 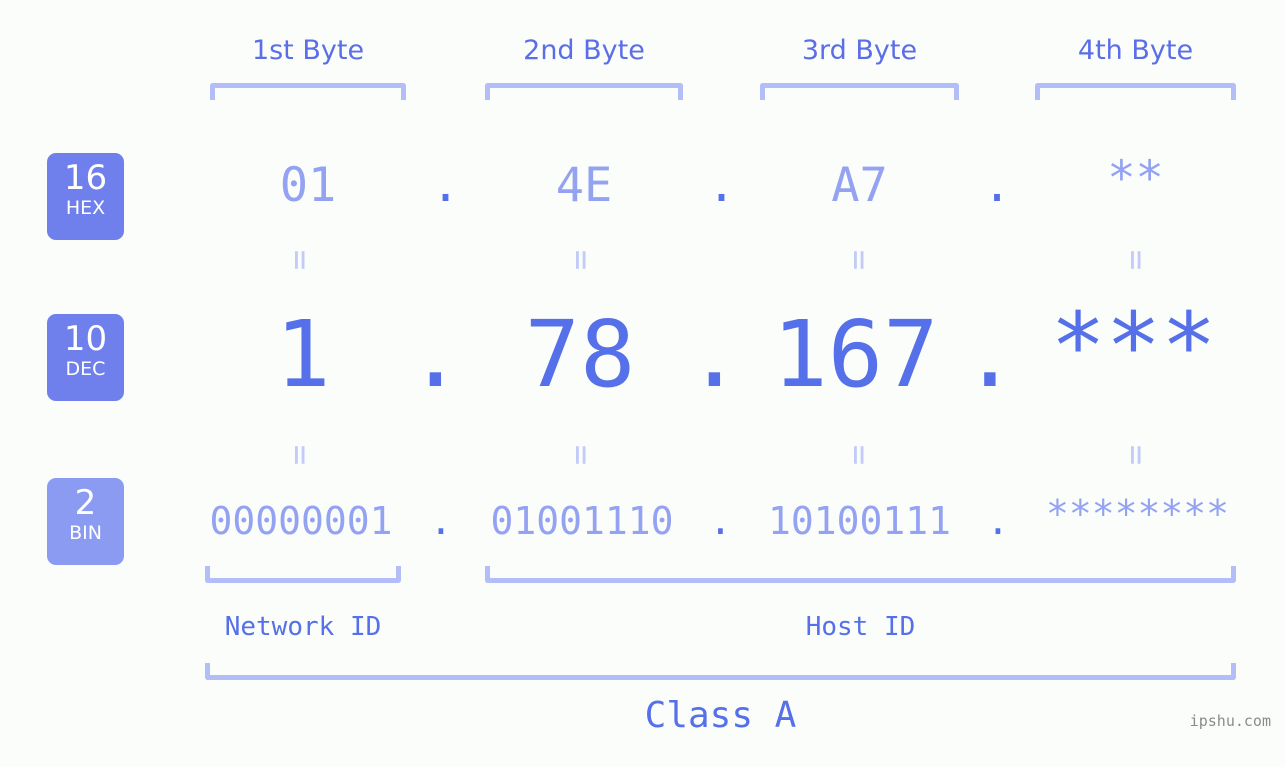 What do you see at coordinates (859, 455) in the screenshot?
I see `equals-connector-dec-bin-3: =` at bounding box center [859, 455].